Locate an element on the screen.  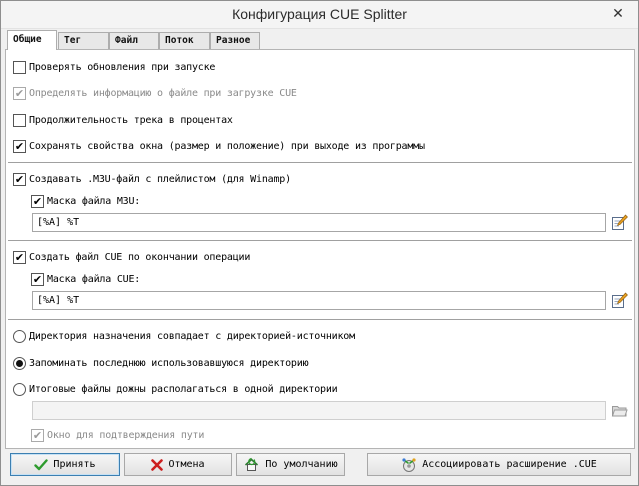
defaults-button-label: По умолчанию is located at coordinates (301, 464).